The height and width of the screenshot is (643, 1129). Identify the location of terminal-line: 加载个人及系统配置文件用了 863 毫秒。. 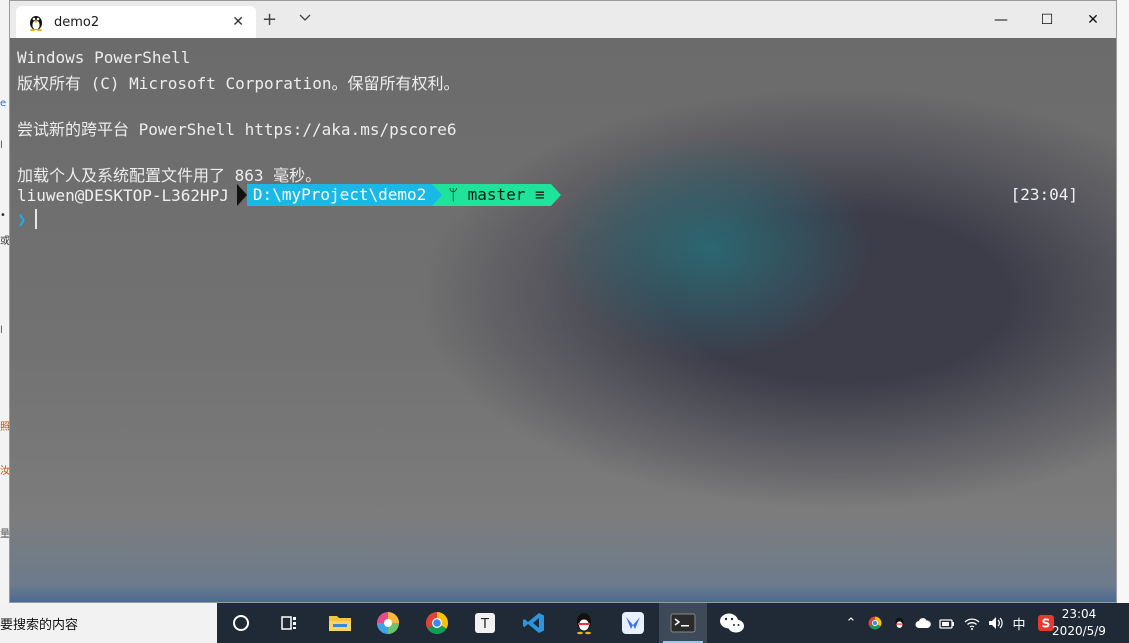
(169, 175).